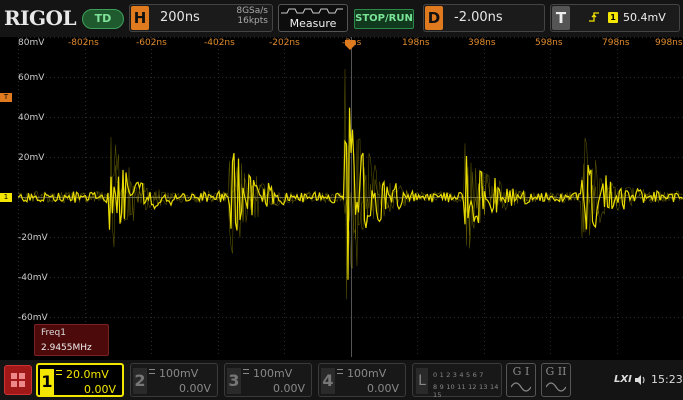 The height and width of the screenshot is (400, 683). I want to click on measurement-value: 2.9455MHz, so click(66, 348).